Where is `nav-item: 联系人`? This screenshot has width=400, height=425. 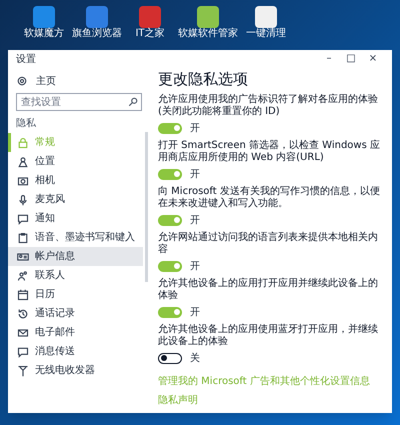
nav-item: 联系人 is located at coordinates (75, 275).